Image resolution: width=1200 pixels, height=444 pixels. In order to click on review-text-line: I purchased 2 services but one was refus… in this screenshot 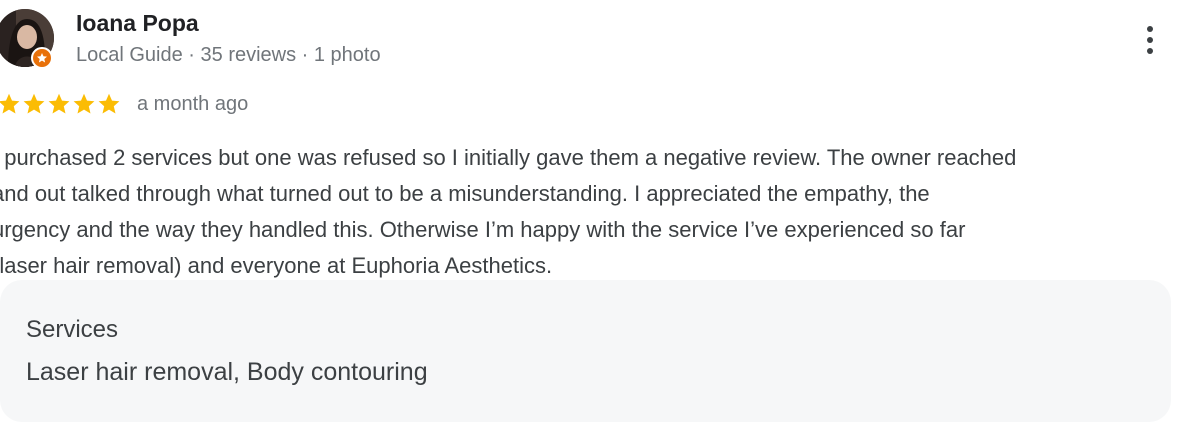, I will do `click(508, 157)`.